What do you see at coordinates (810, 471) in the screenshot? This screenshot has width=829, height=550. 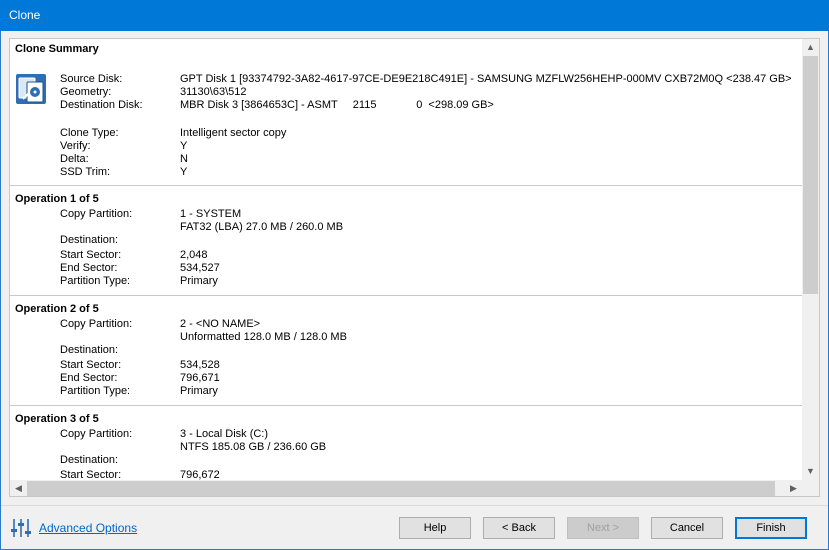 I see `scroll-down-icon: ▼` at bounding box center [810, 471].